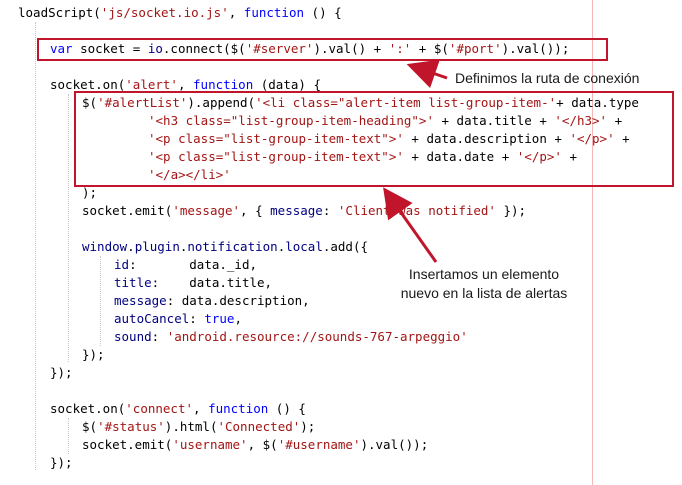 The width and height of the screenshot is (682, 485). I want to click on code-token: 'js/socket.io.js', so click(164, 12).